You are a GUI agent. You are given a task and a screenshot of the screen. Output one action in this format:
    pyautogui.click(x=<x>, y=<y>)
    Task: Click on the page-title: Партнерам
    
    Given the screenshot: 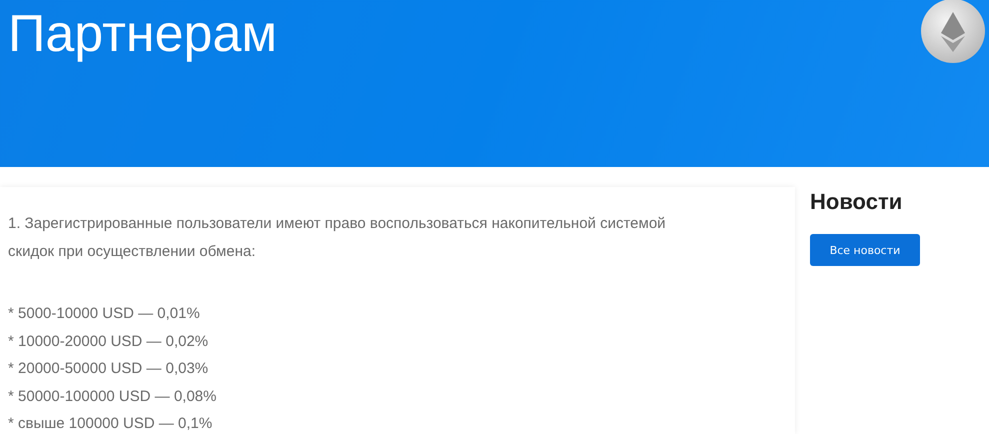 What is the action you would take?
    pyautogui.click(x=142, y=34)
    